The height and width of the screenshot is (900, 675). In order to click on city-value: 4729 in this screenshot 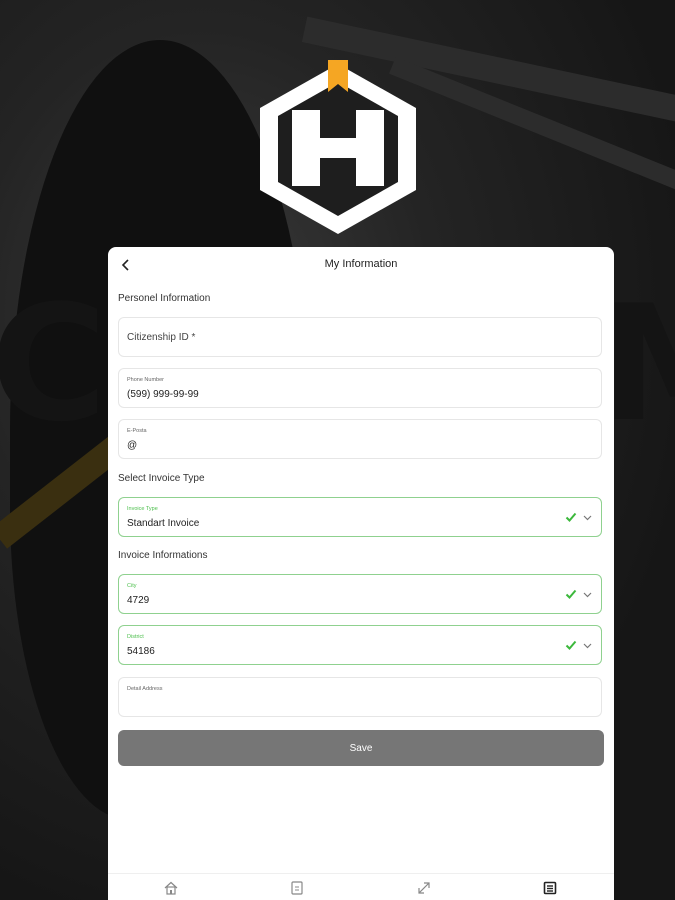, I will do `click(138, 600)`.